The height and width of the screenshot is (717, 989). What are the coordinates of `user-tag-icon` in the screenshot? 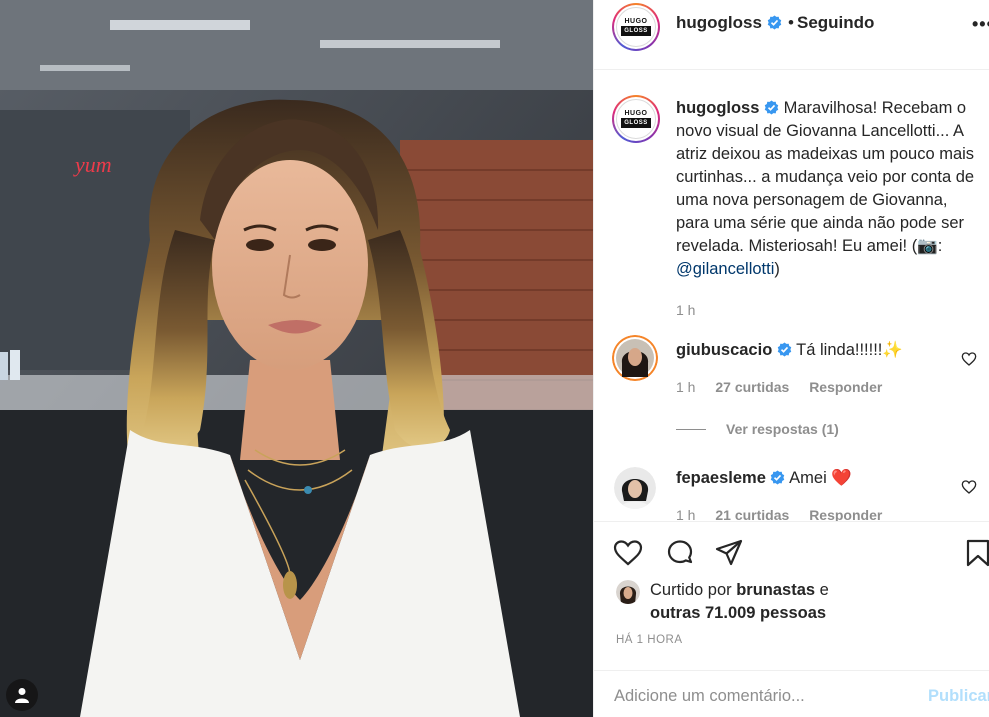 It's located at (22, 695).